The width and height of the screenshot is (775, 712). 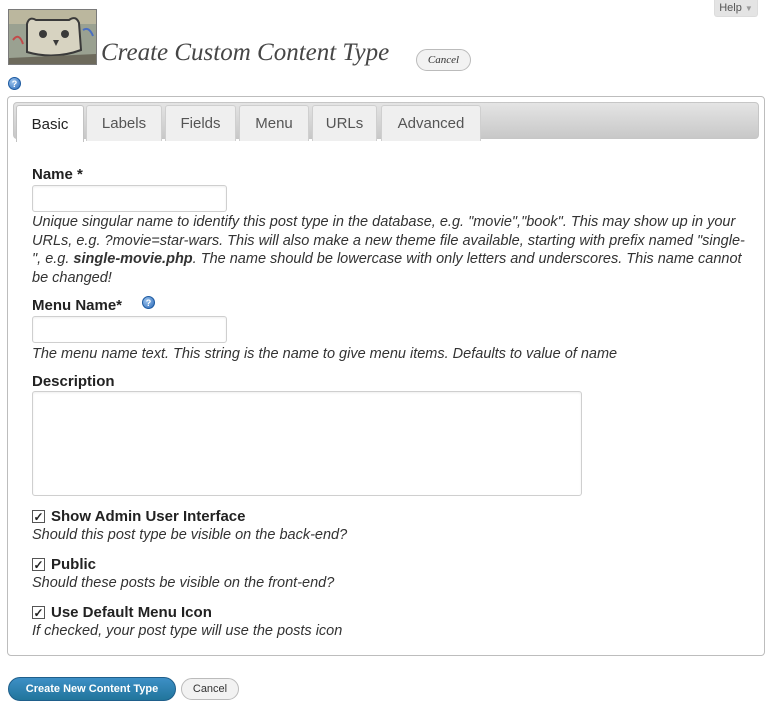 I want to click on default-menu-icon-checkbox: ✓, so click(x=38, y=612).